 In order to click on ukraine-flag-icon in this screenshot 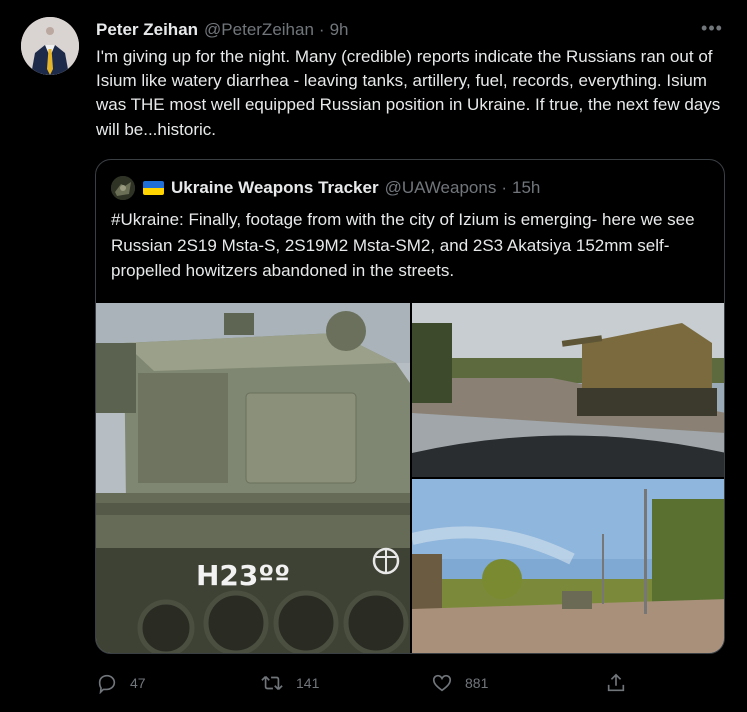, I will do `click(153, 188)`.